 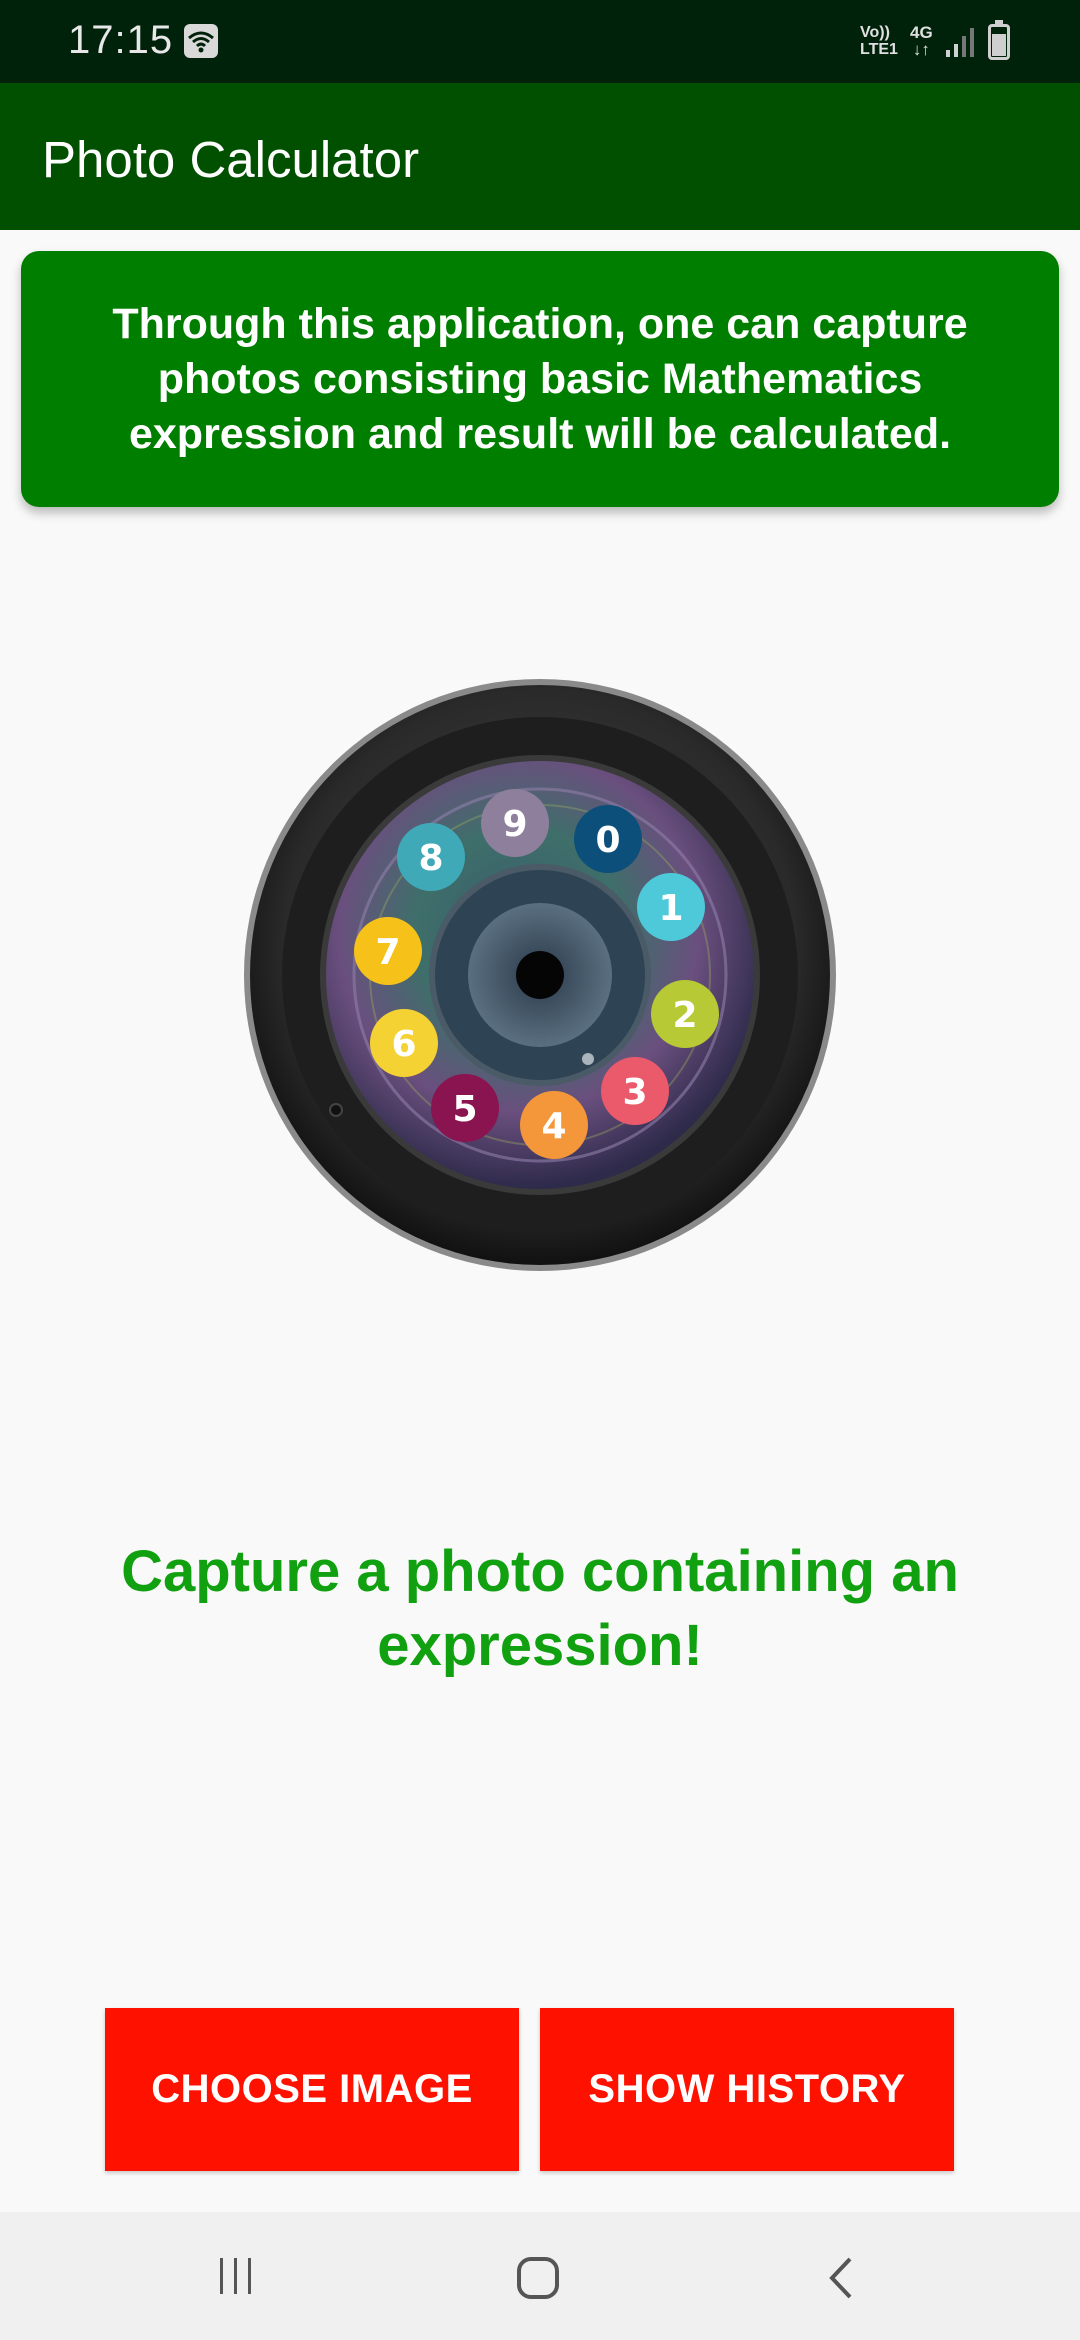 What do you see at coordinates (921, 49) in the screenshot?
I see `data-arrows-icon: ↓↑` at bounding box center [921, 49].